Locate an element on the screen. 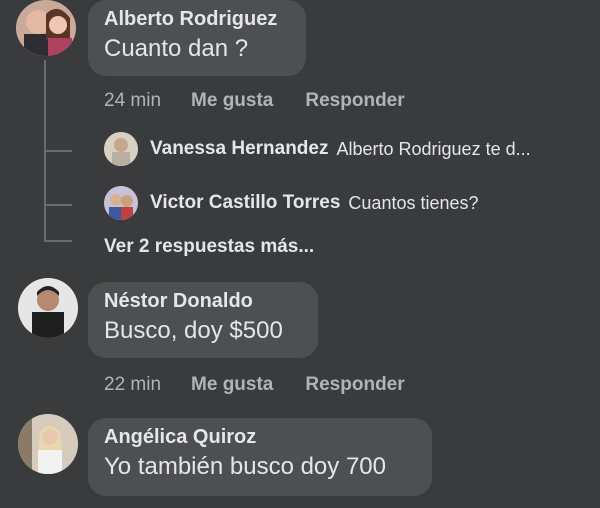 This screenshot has height=508, width=600. comment-time: 24 min is located at coordinates (132, 101).